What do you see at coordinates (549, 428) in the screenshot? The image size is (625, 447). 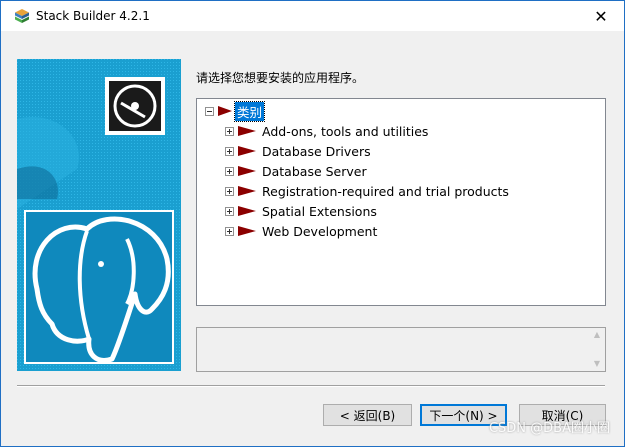 I see `watermark-text: CSDN @DBA圈小圈` at bounding box center [549, 428].